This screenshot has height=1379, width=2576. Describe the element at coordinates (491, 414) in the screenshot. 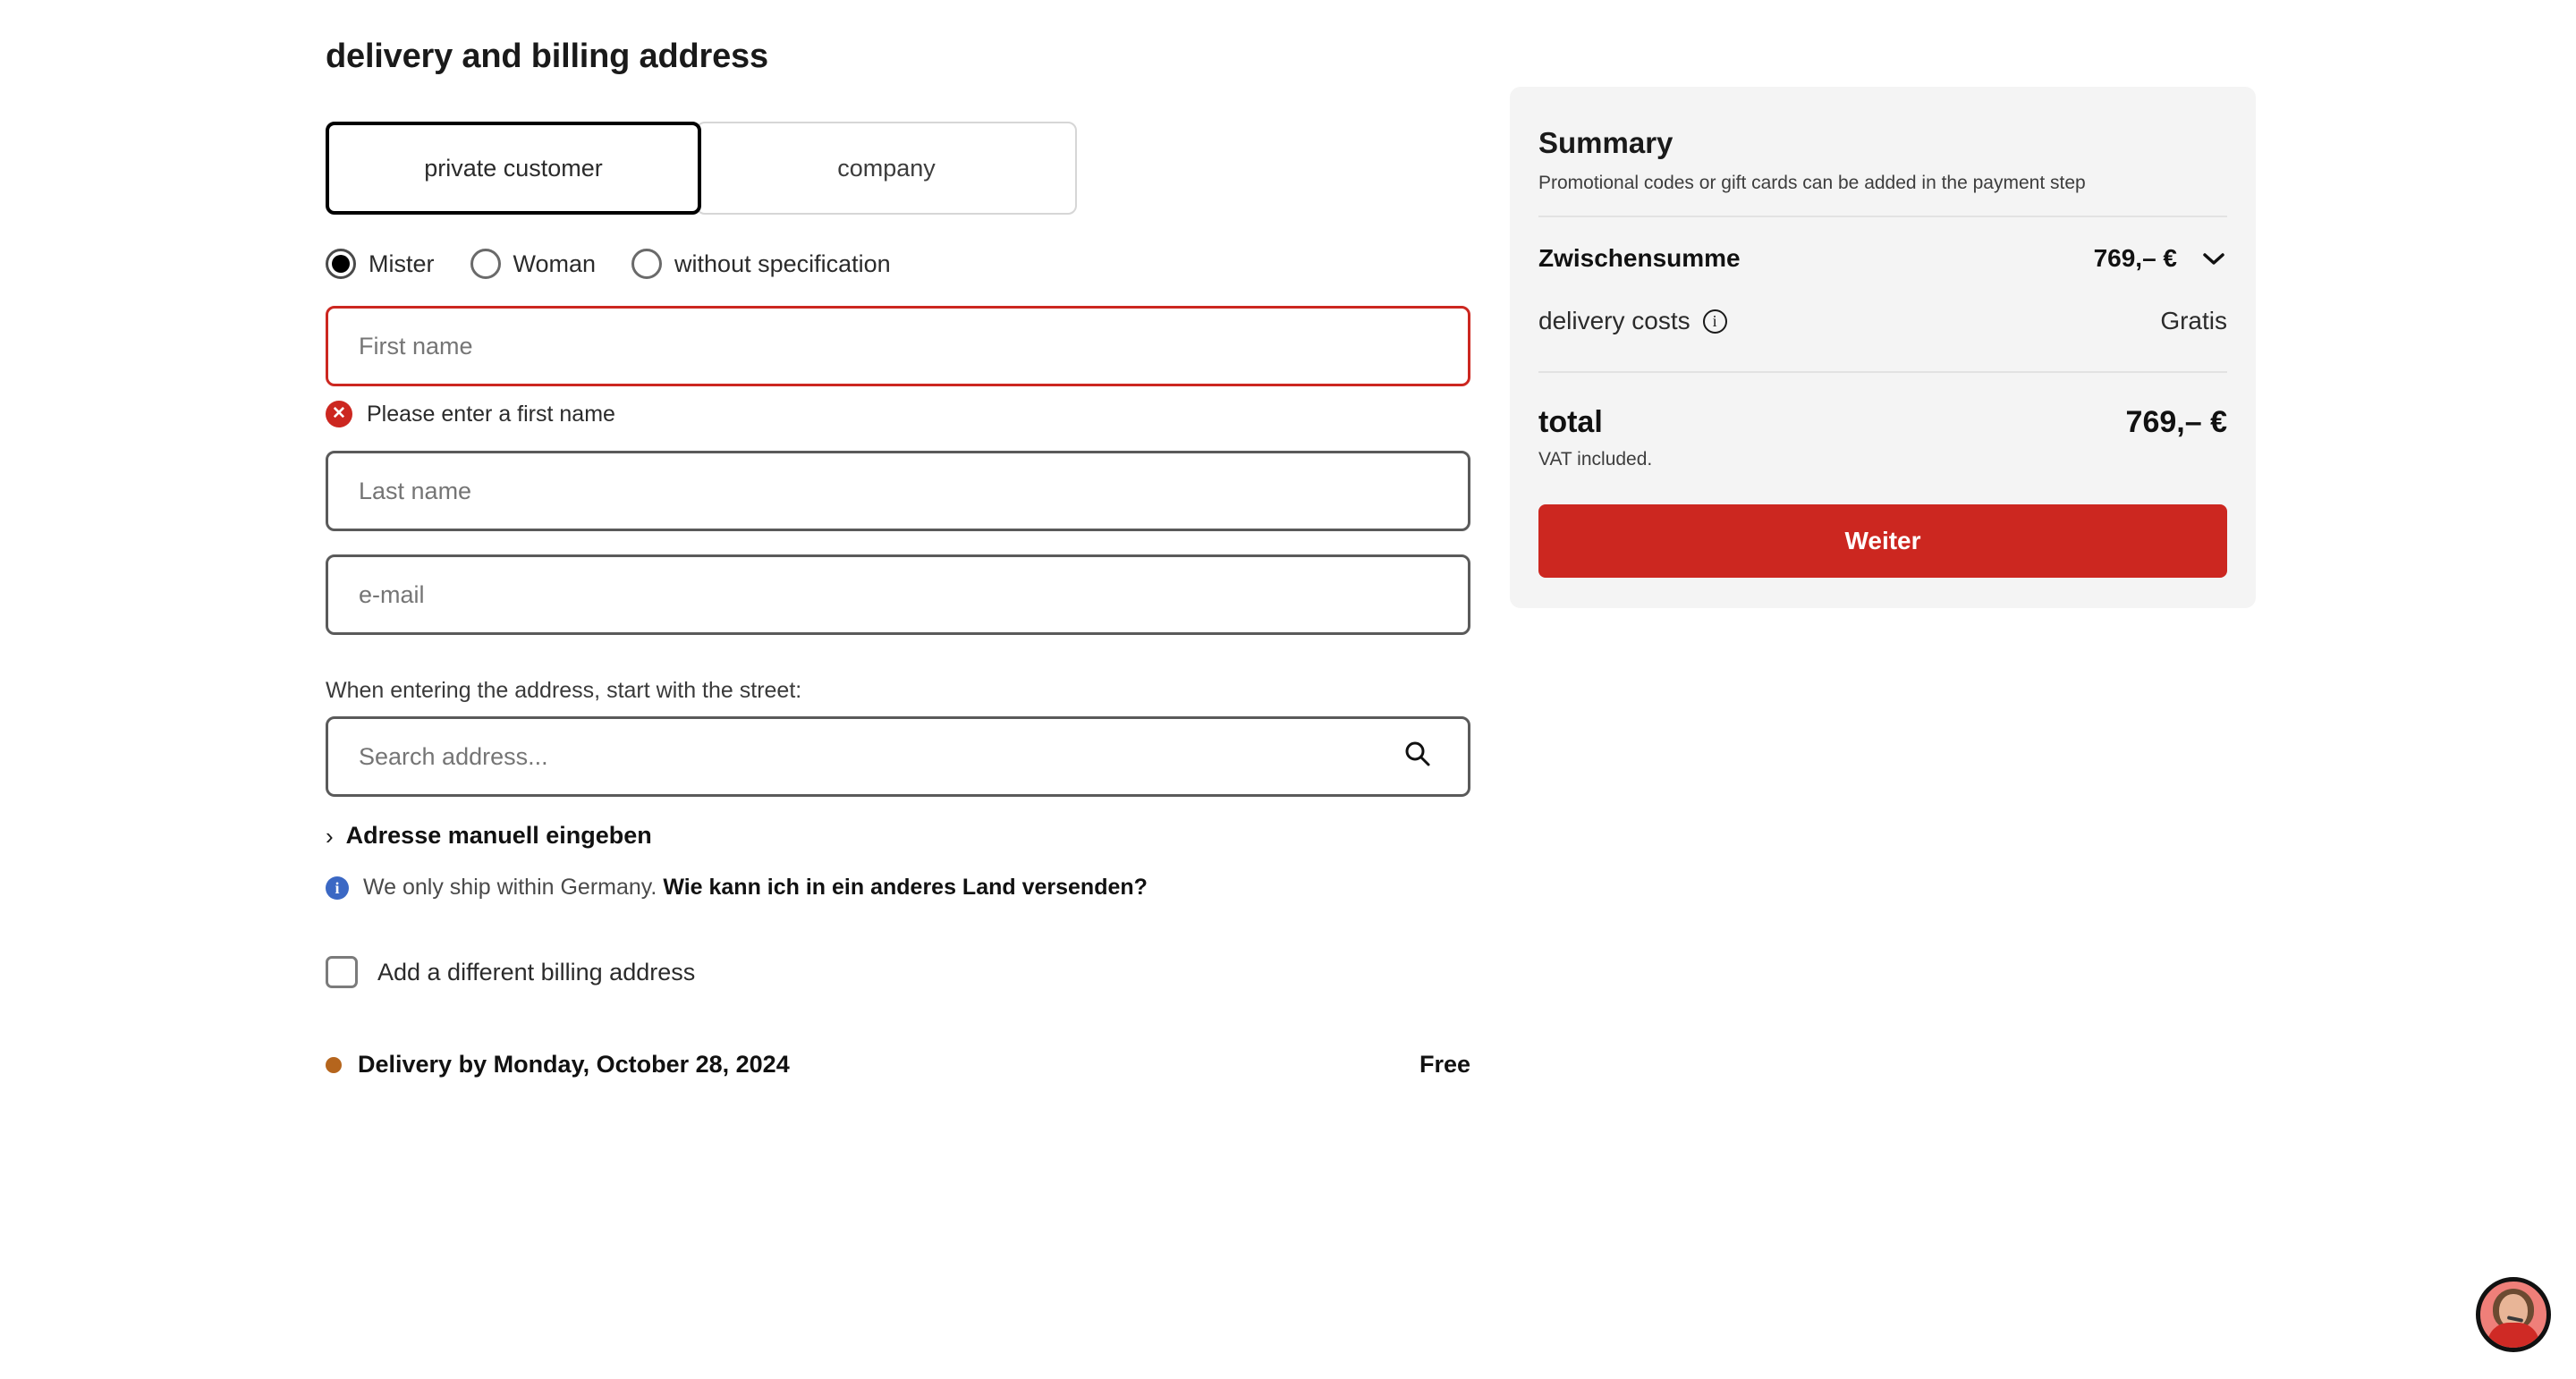

I see `first-name-error-text: Please enter a first name` at that location.